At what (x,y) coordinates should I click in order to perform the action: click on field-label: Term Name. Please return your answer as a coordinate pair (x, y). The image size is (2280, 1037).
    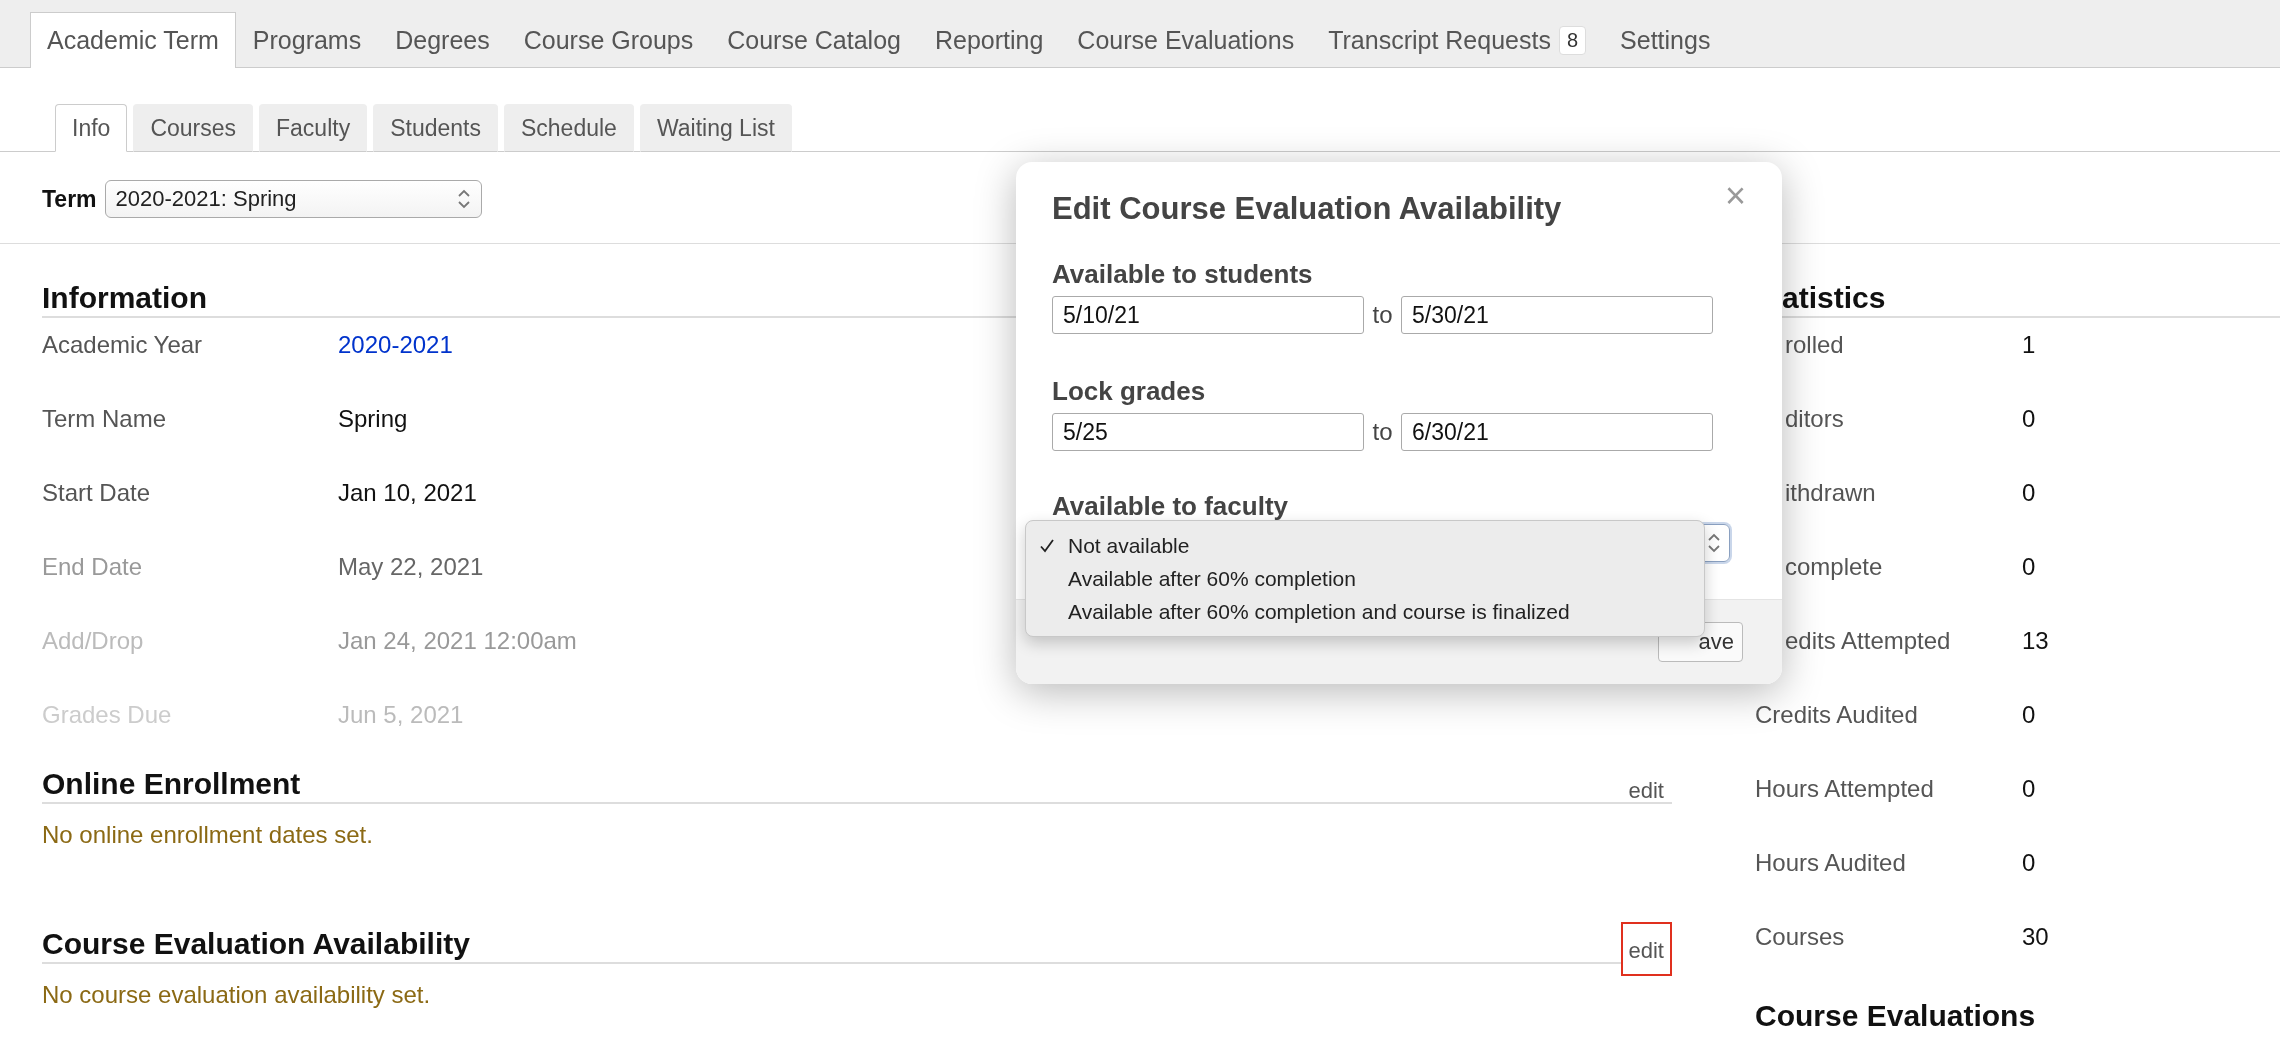
    Looking at the image, I should click on (104, 419).